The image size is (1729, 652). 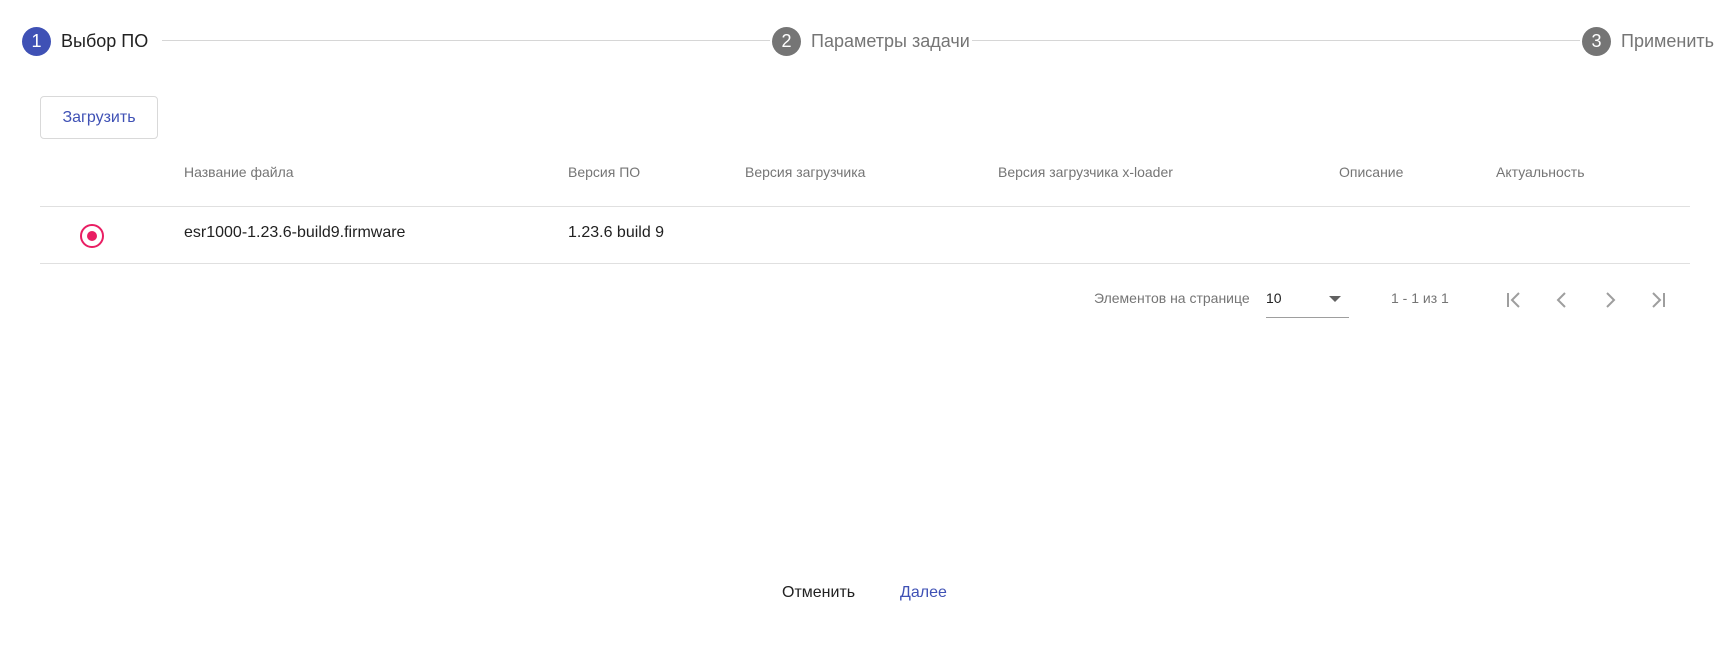 What do you see at coordinates (818, 593) in the screenshot?
I see `cancel-button: Отменить` at bounding box center [818, 593].